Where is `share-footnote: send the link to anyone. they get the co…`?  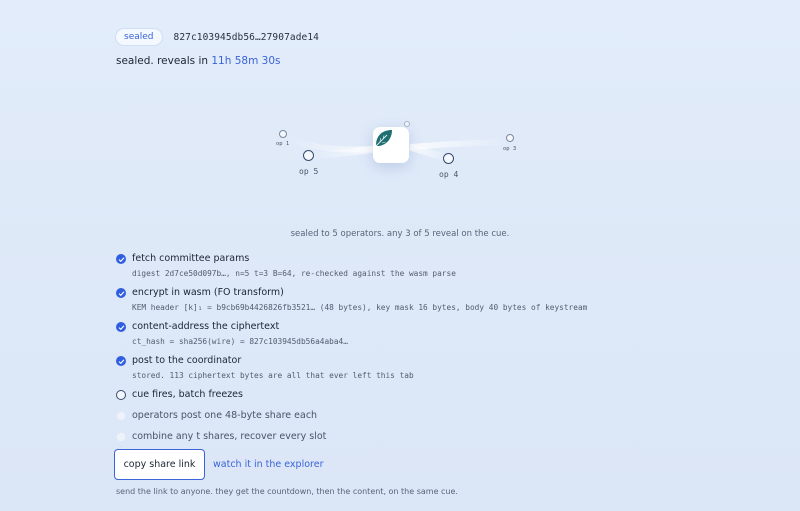 share-footnote: send the link to anyone. they get the co… is located at coordinates (287, 491).